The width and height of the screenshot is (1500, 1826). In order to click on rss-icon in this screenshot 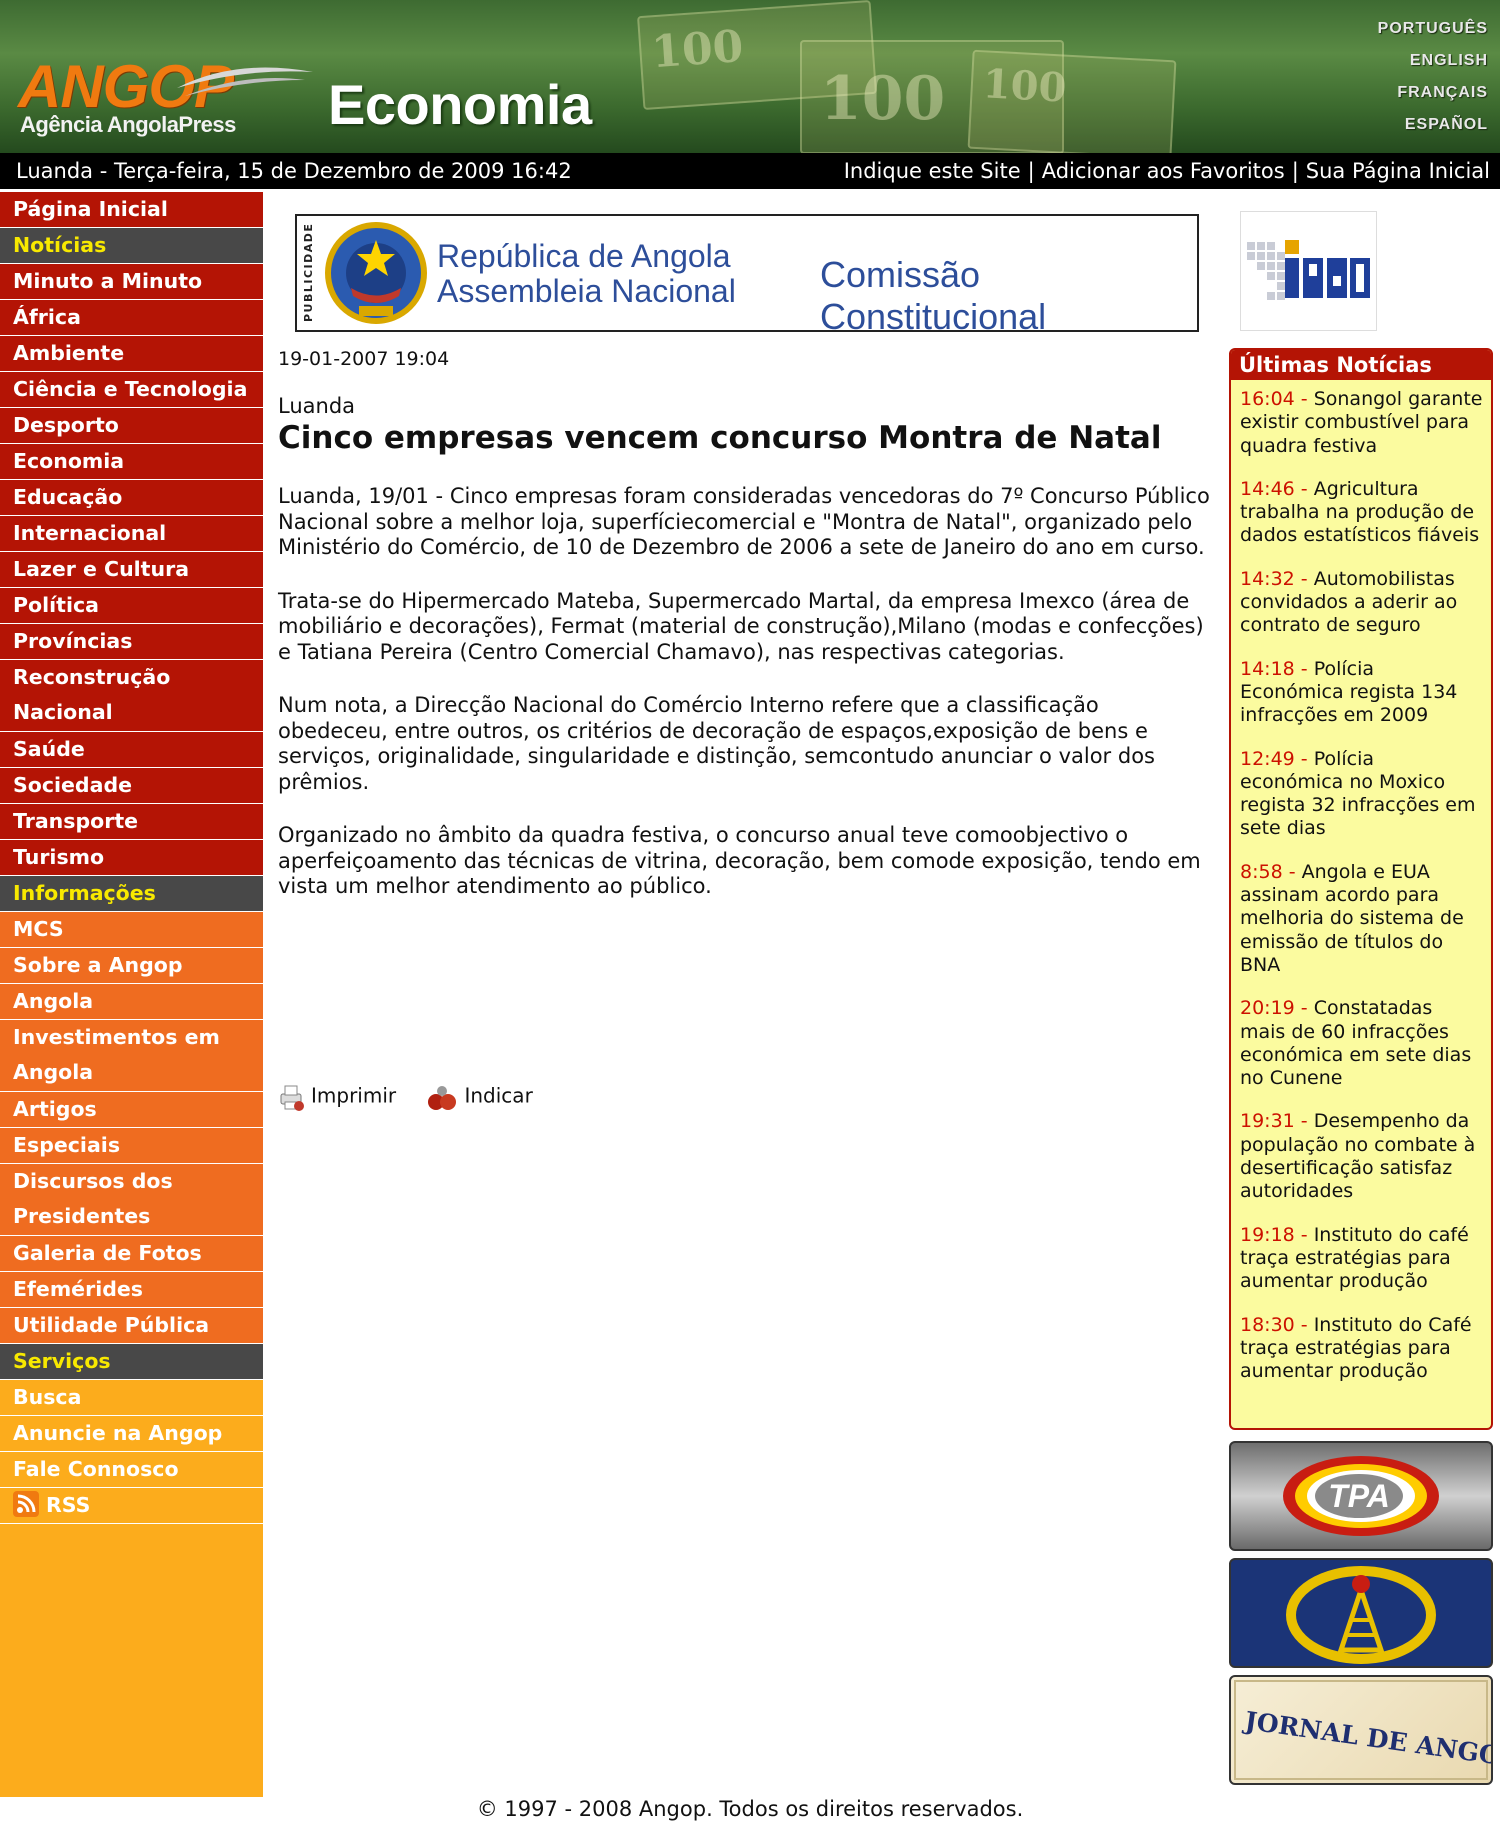, I will do `click(26, 1504)`.